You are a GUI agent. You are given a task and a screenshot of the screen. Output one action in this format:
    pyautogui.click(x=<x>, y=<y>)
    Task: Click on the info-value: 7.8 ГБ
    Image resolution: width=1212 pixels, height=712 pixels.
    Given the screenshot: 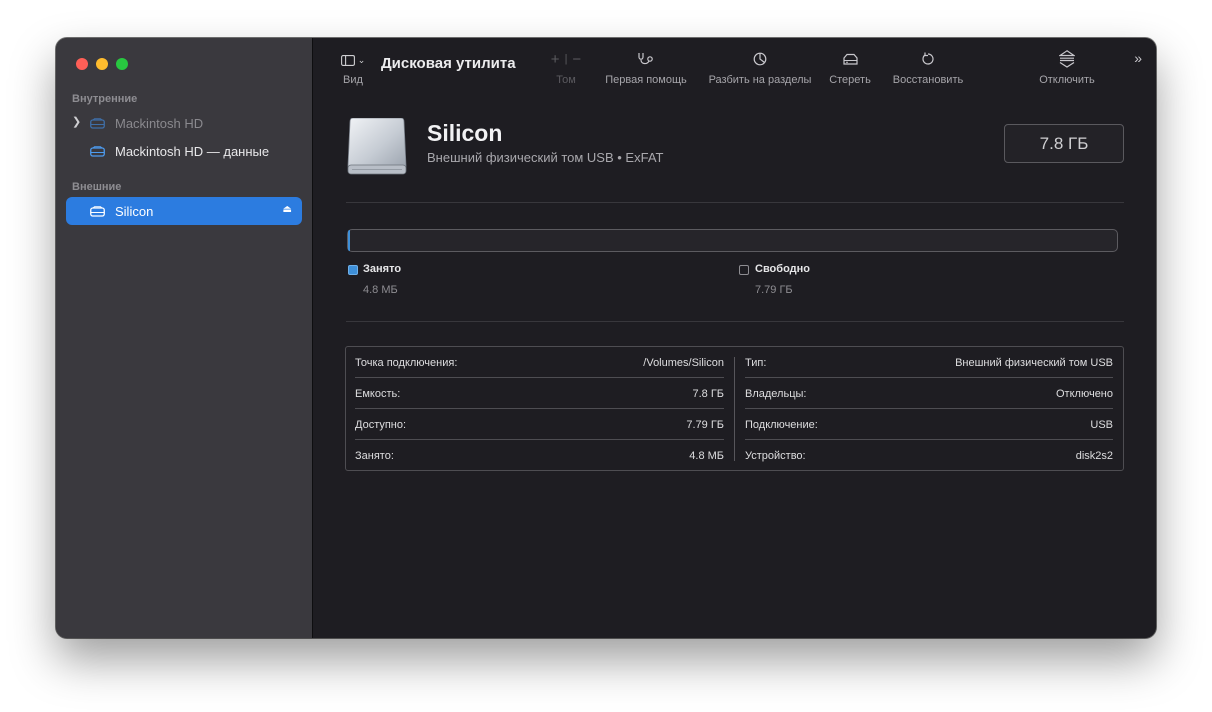 What is the action you would take?
    pyautogui.click(x=708, y=394)
    